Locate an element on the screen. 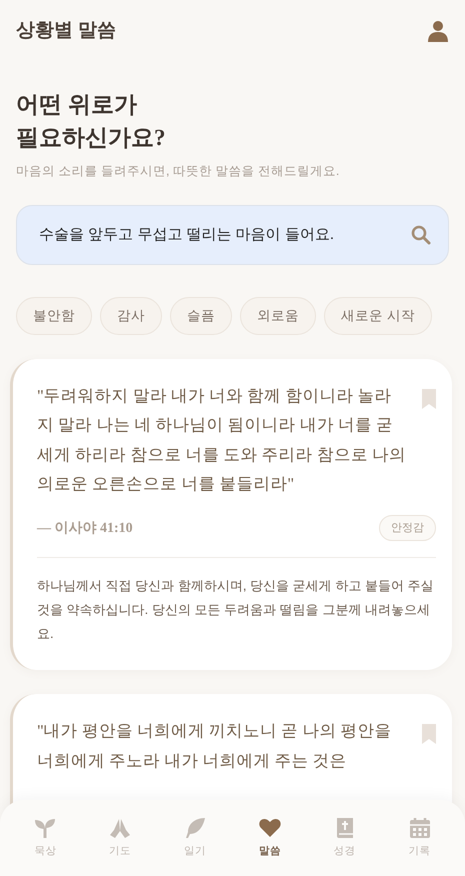 The width and height of the screenshot is (465, 876). profile-icon is located at coordinates (438, 31).